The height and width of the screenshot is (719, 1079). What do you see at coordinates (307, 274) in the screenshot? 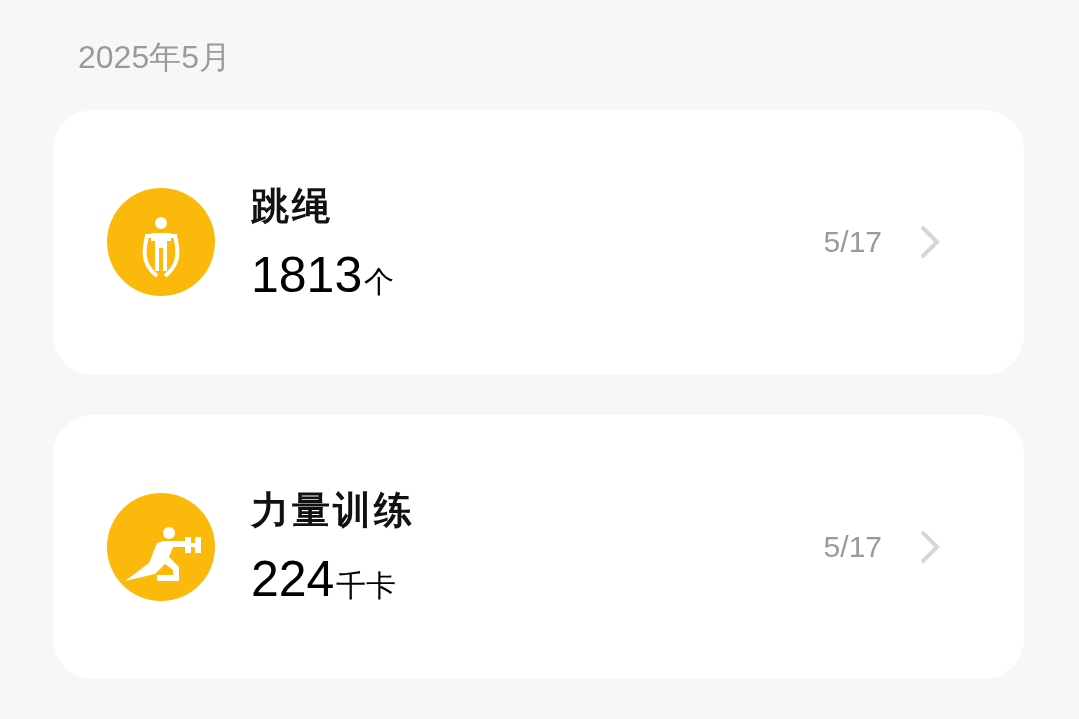
I see `workout-value: 1813` at bounding box center [307, 274].